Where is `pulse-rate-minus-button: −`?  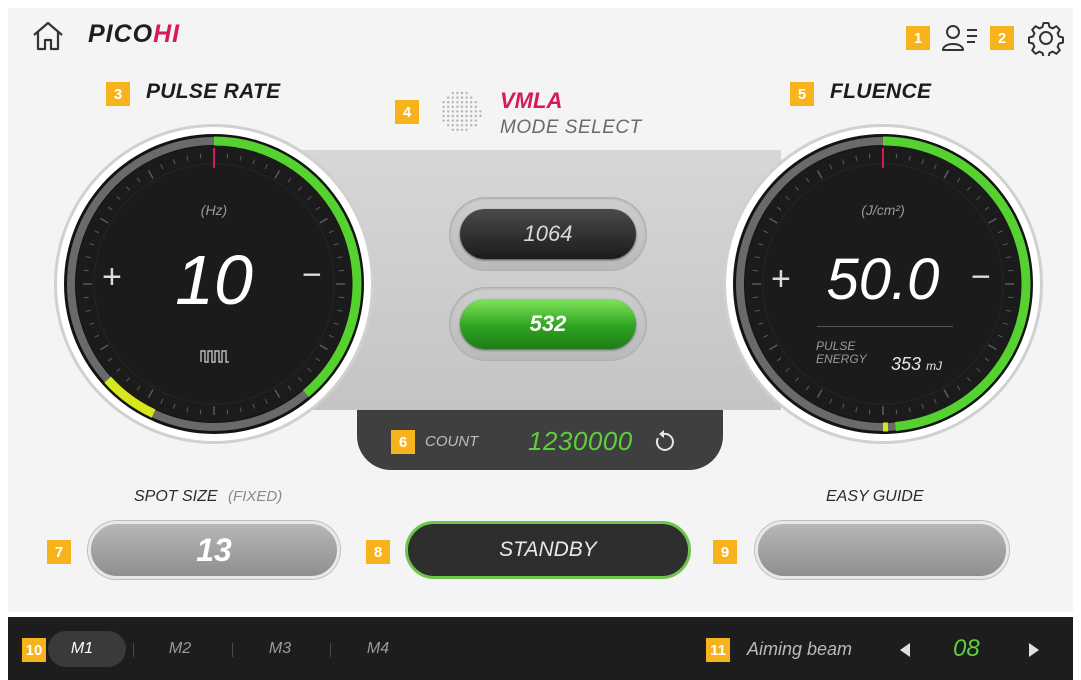
pulse-rate-minus-button: − is located at coordinates (312, 275).